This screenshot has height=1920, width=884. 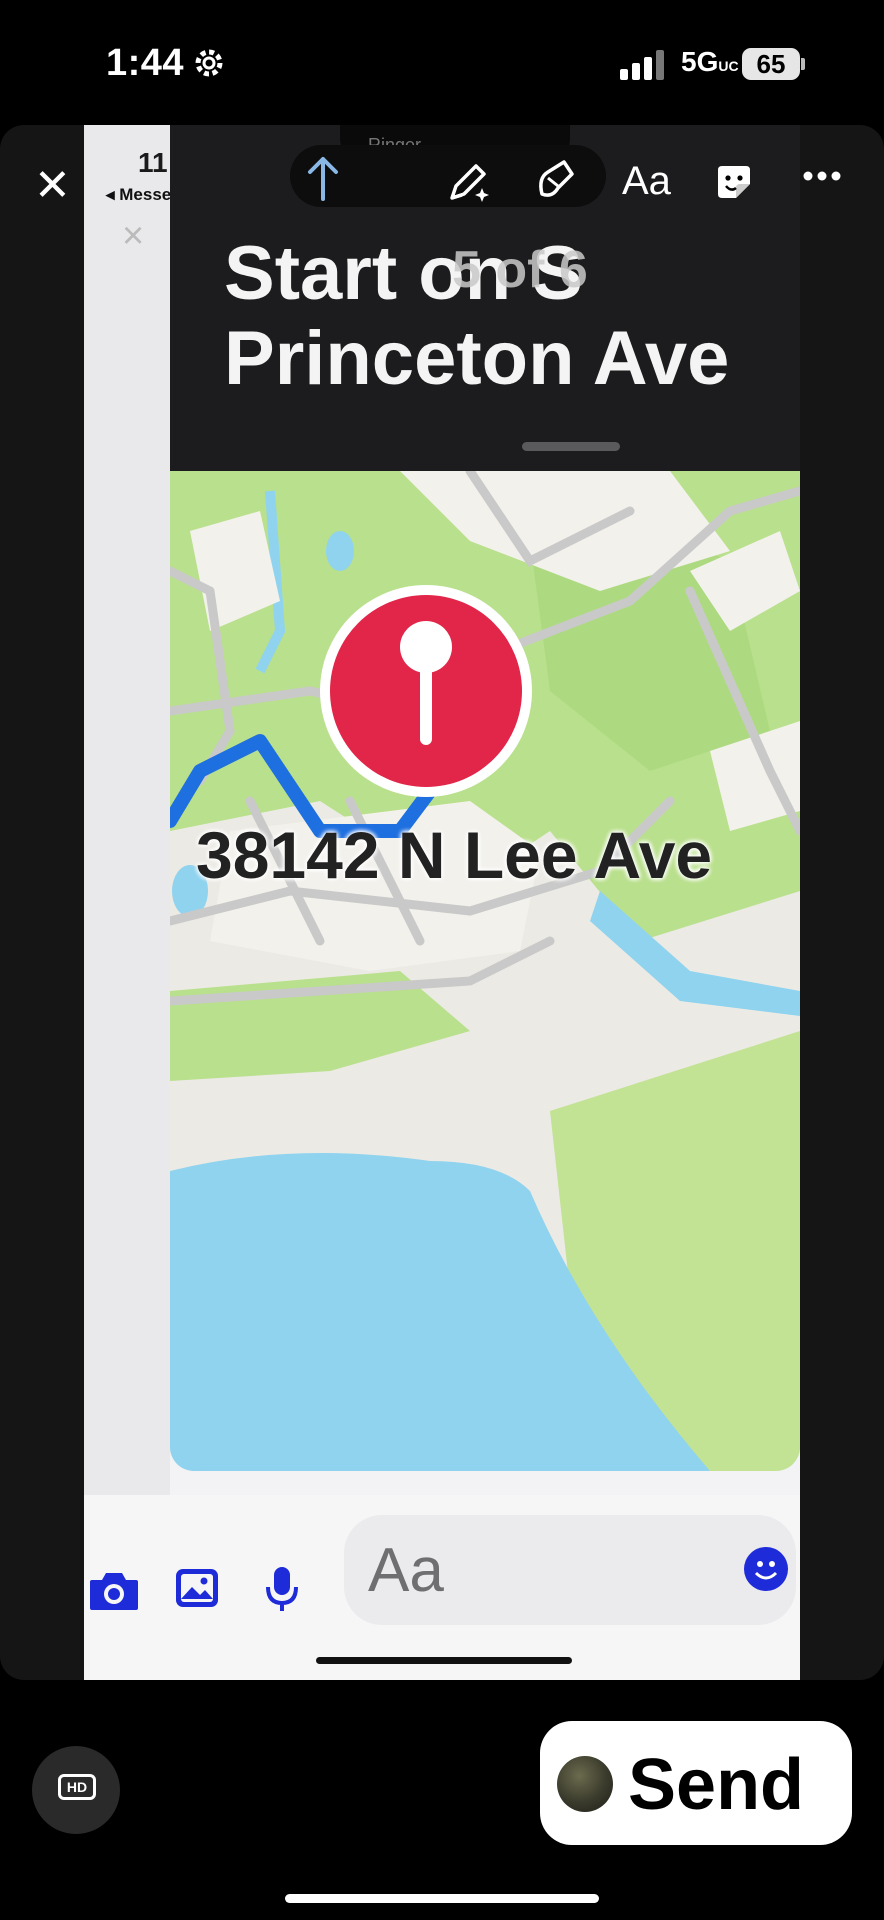 What do you see at coordinates (803, 64) in the screenshot?
I see `battery-tip` at bounding box center [803, 64].